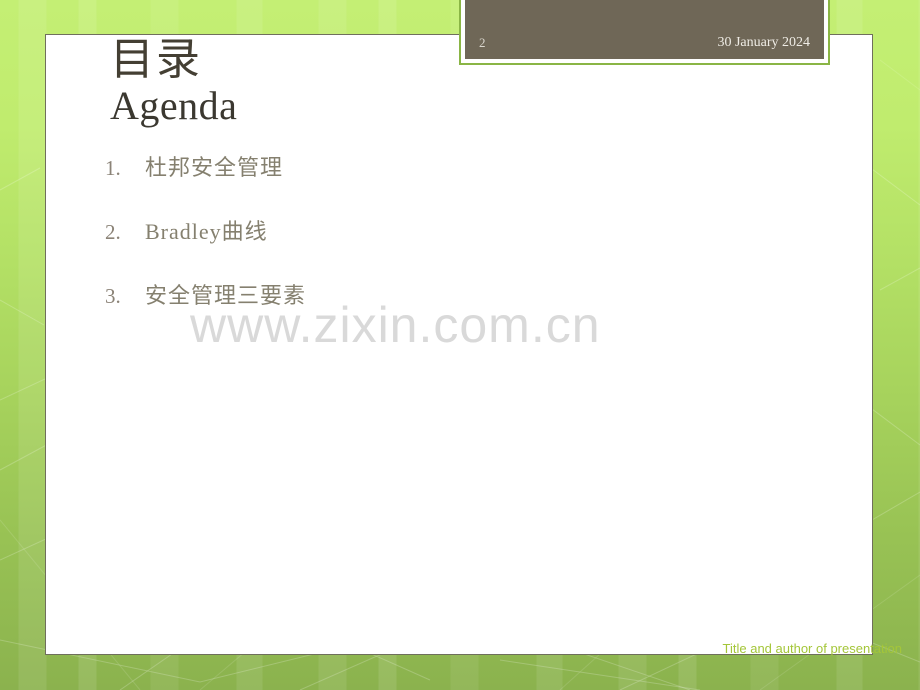 This screenshot has width=920, height=690. I want to click on slide-header-plaque: 2 30 January 2024, so click(644, 32).